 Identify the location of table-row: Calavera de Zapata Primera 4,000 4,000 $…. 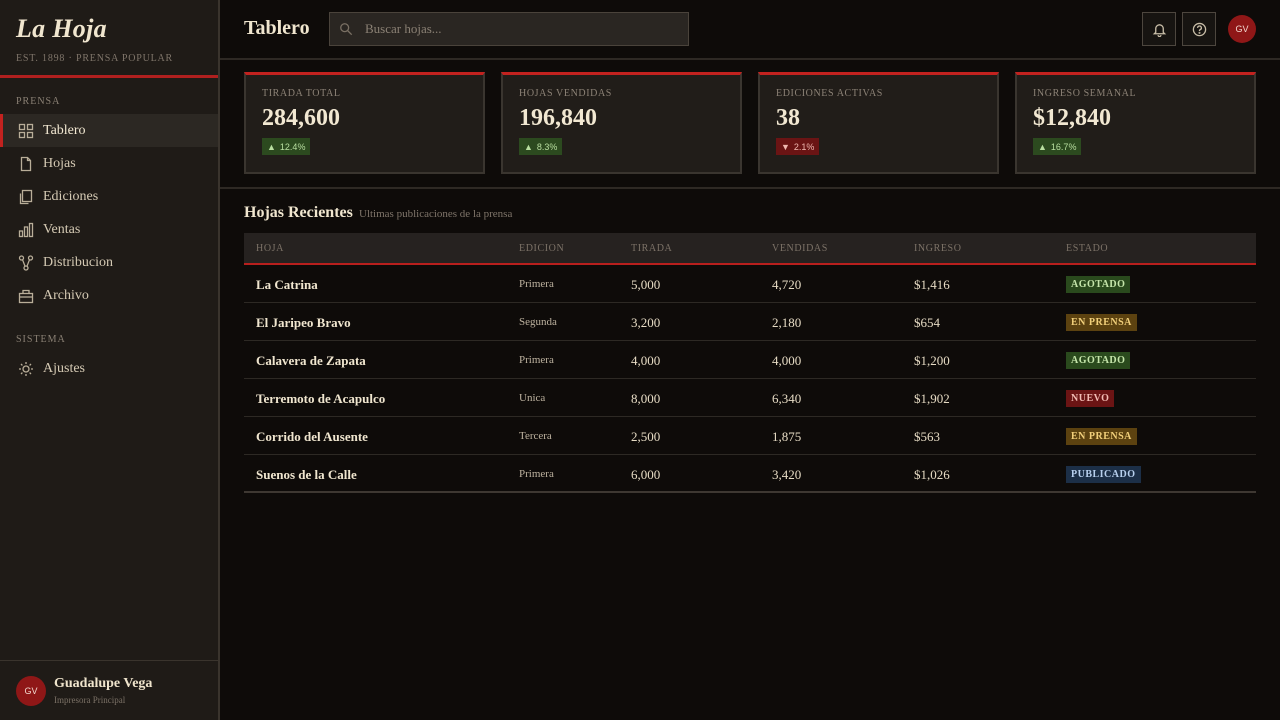
(750, 360).